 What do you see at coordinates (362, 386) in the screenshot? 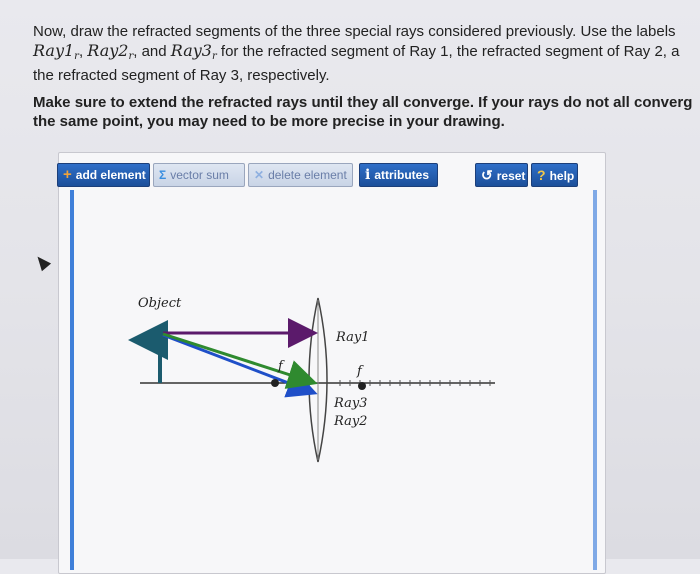
I see `focal-point-right` at bounding box center [362, 386].